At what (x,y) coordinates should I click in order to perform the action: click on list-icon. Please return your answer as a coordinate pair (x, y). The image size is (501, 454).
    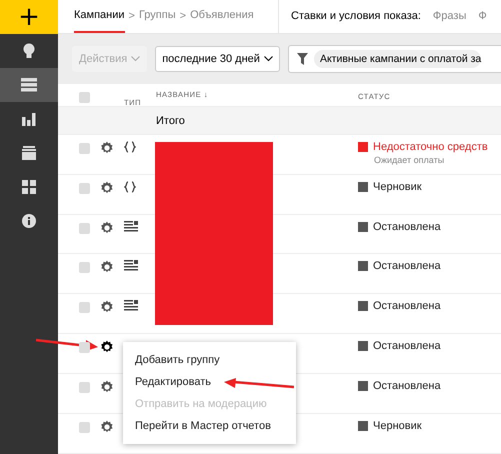
    Looking at the image, I should click on (29, 85).